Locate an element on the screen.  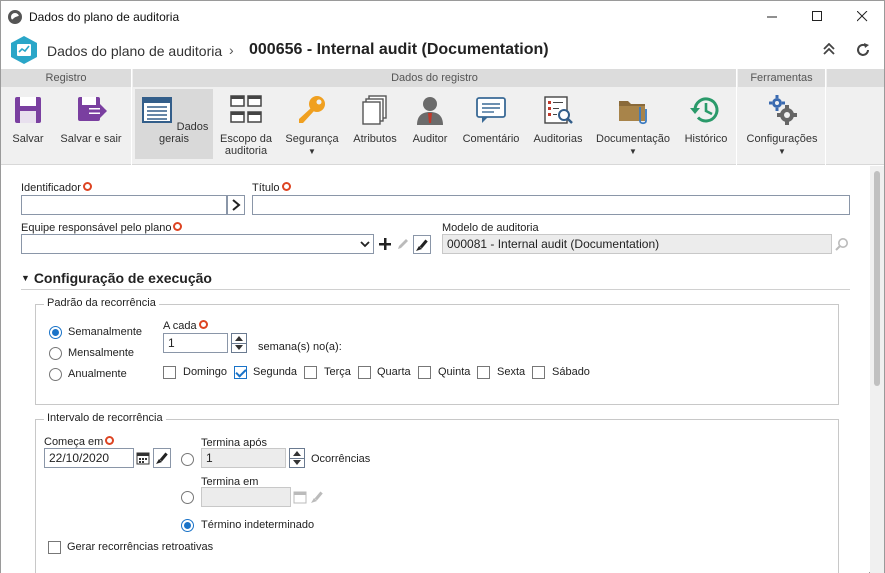
titulo-label: Título is located at coordinates (271, 188).